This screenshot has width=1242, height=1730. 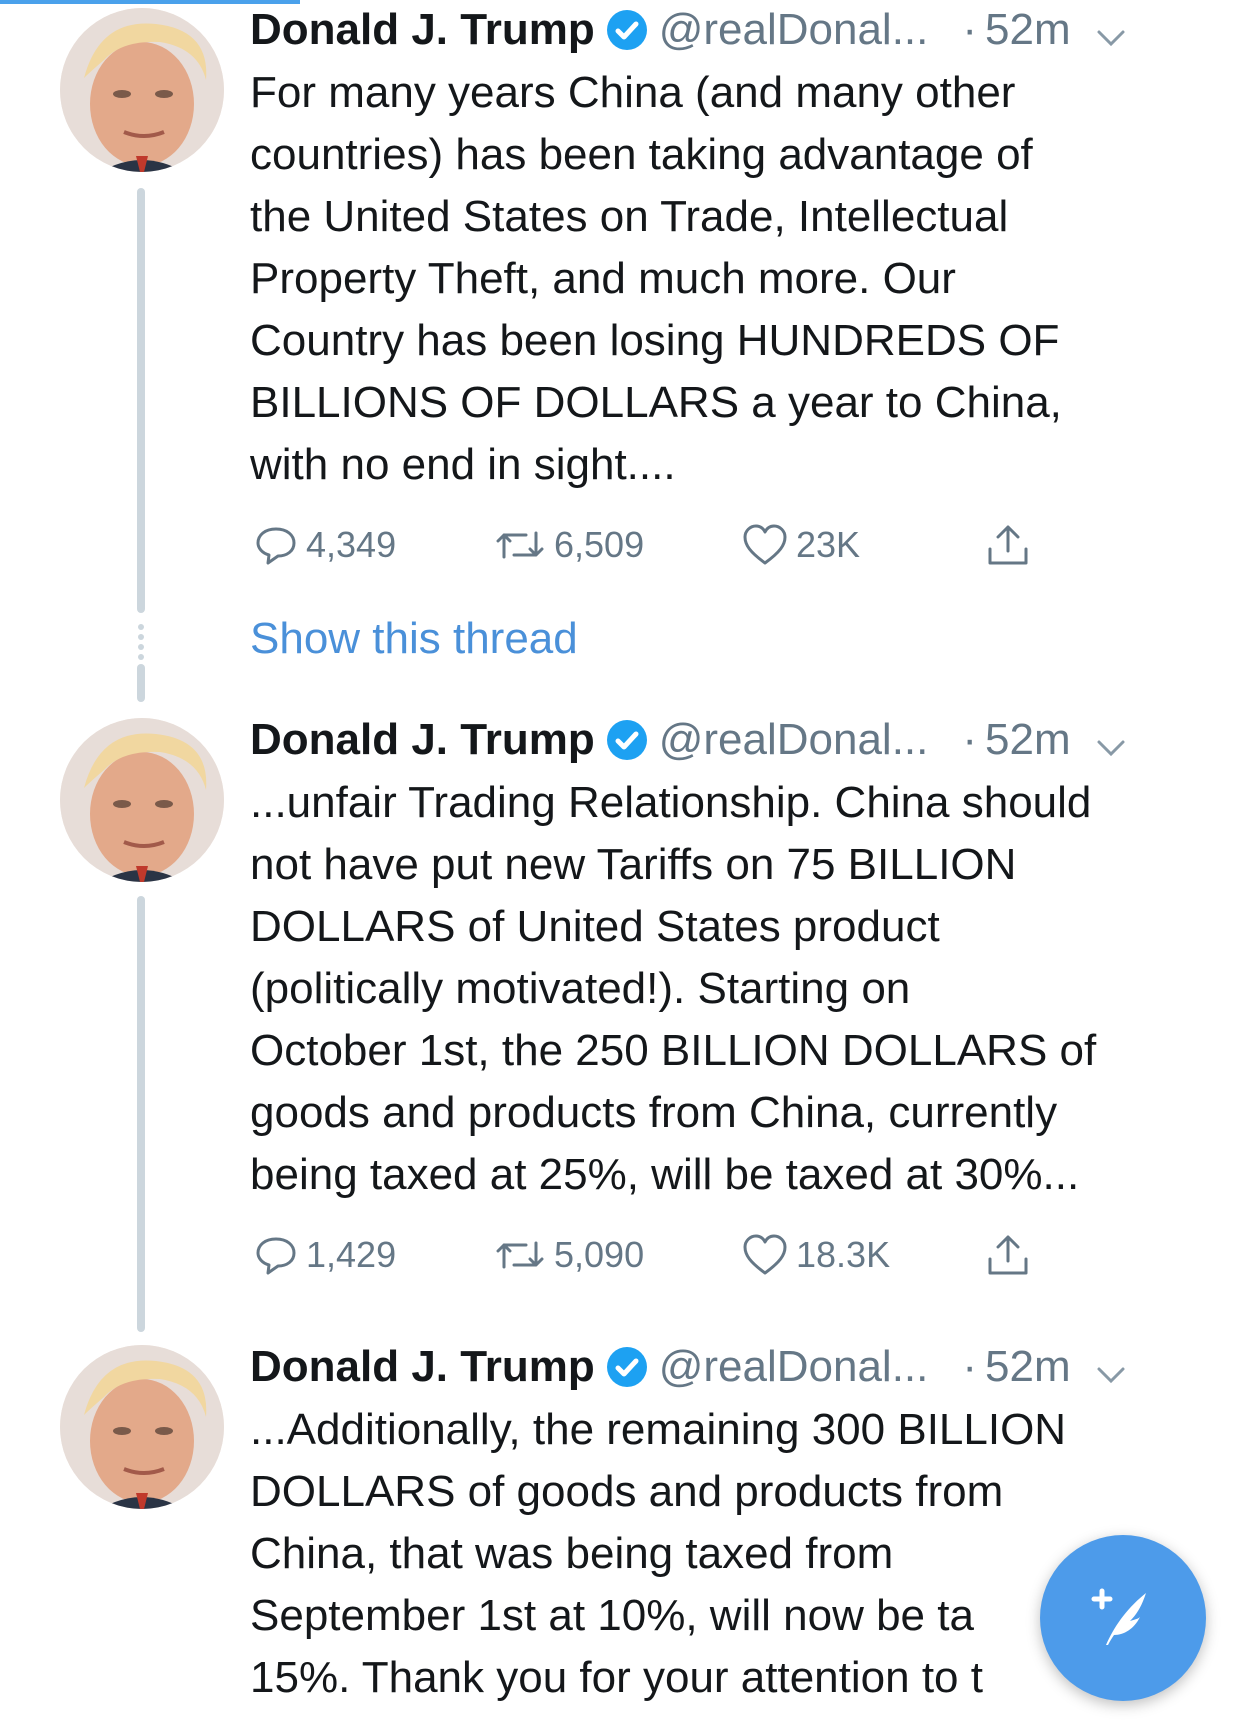 I want to click on reply-button: 4,349, so click(x=325, y=545).